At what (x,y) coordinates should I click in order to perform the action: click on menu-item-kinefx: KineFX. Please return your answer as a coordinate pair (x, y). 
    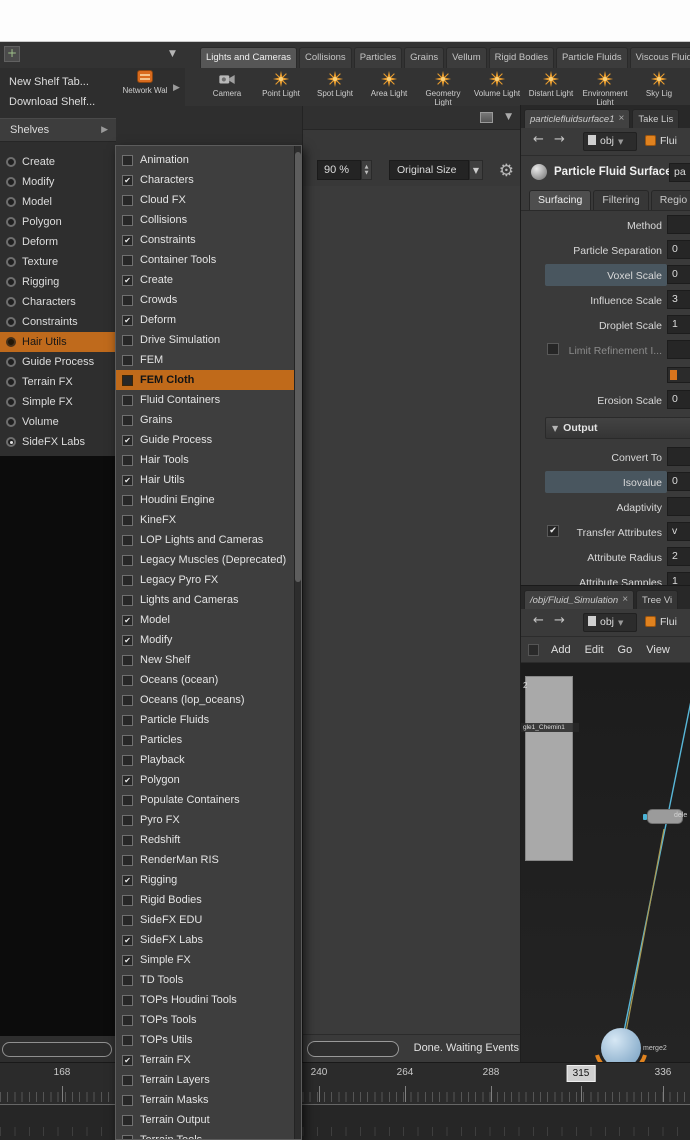
    Looking at the image, I should click on (206, 520).